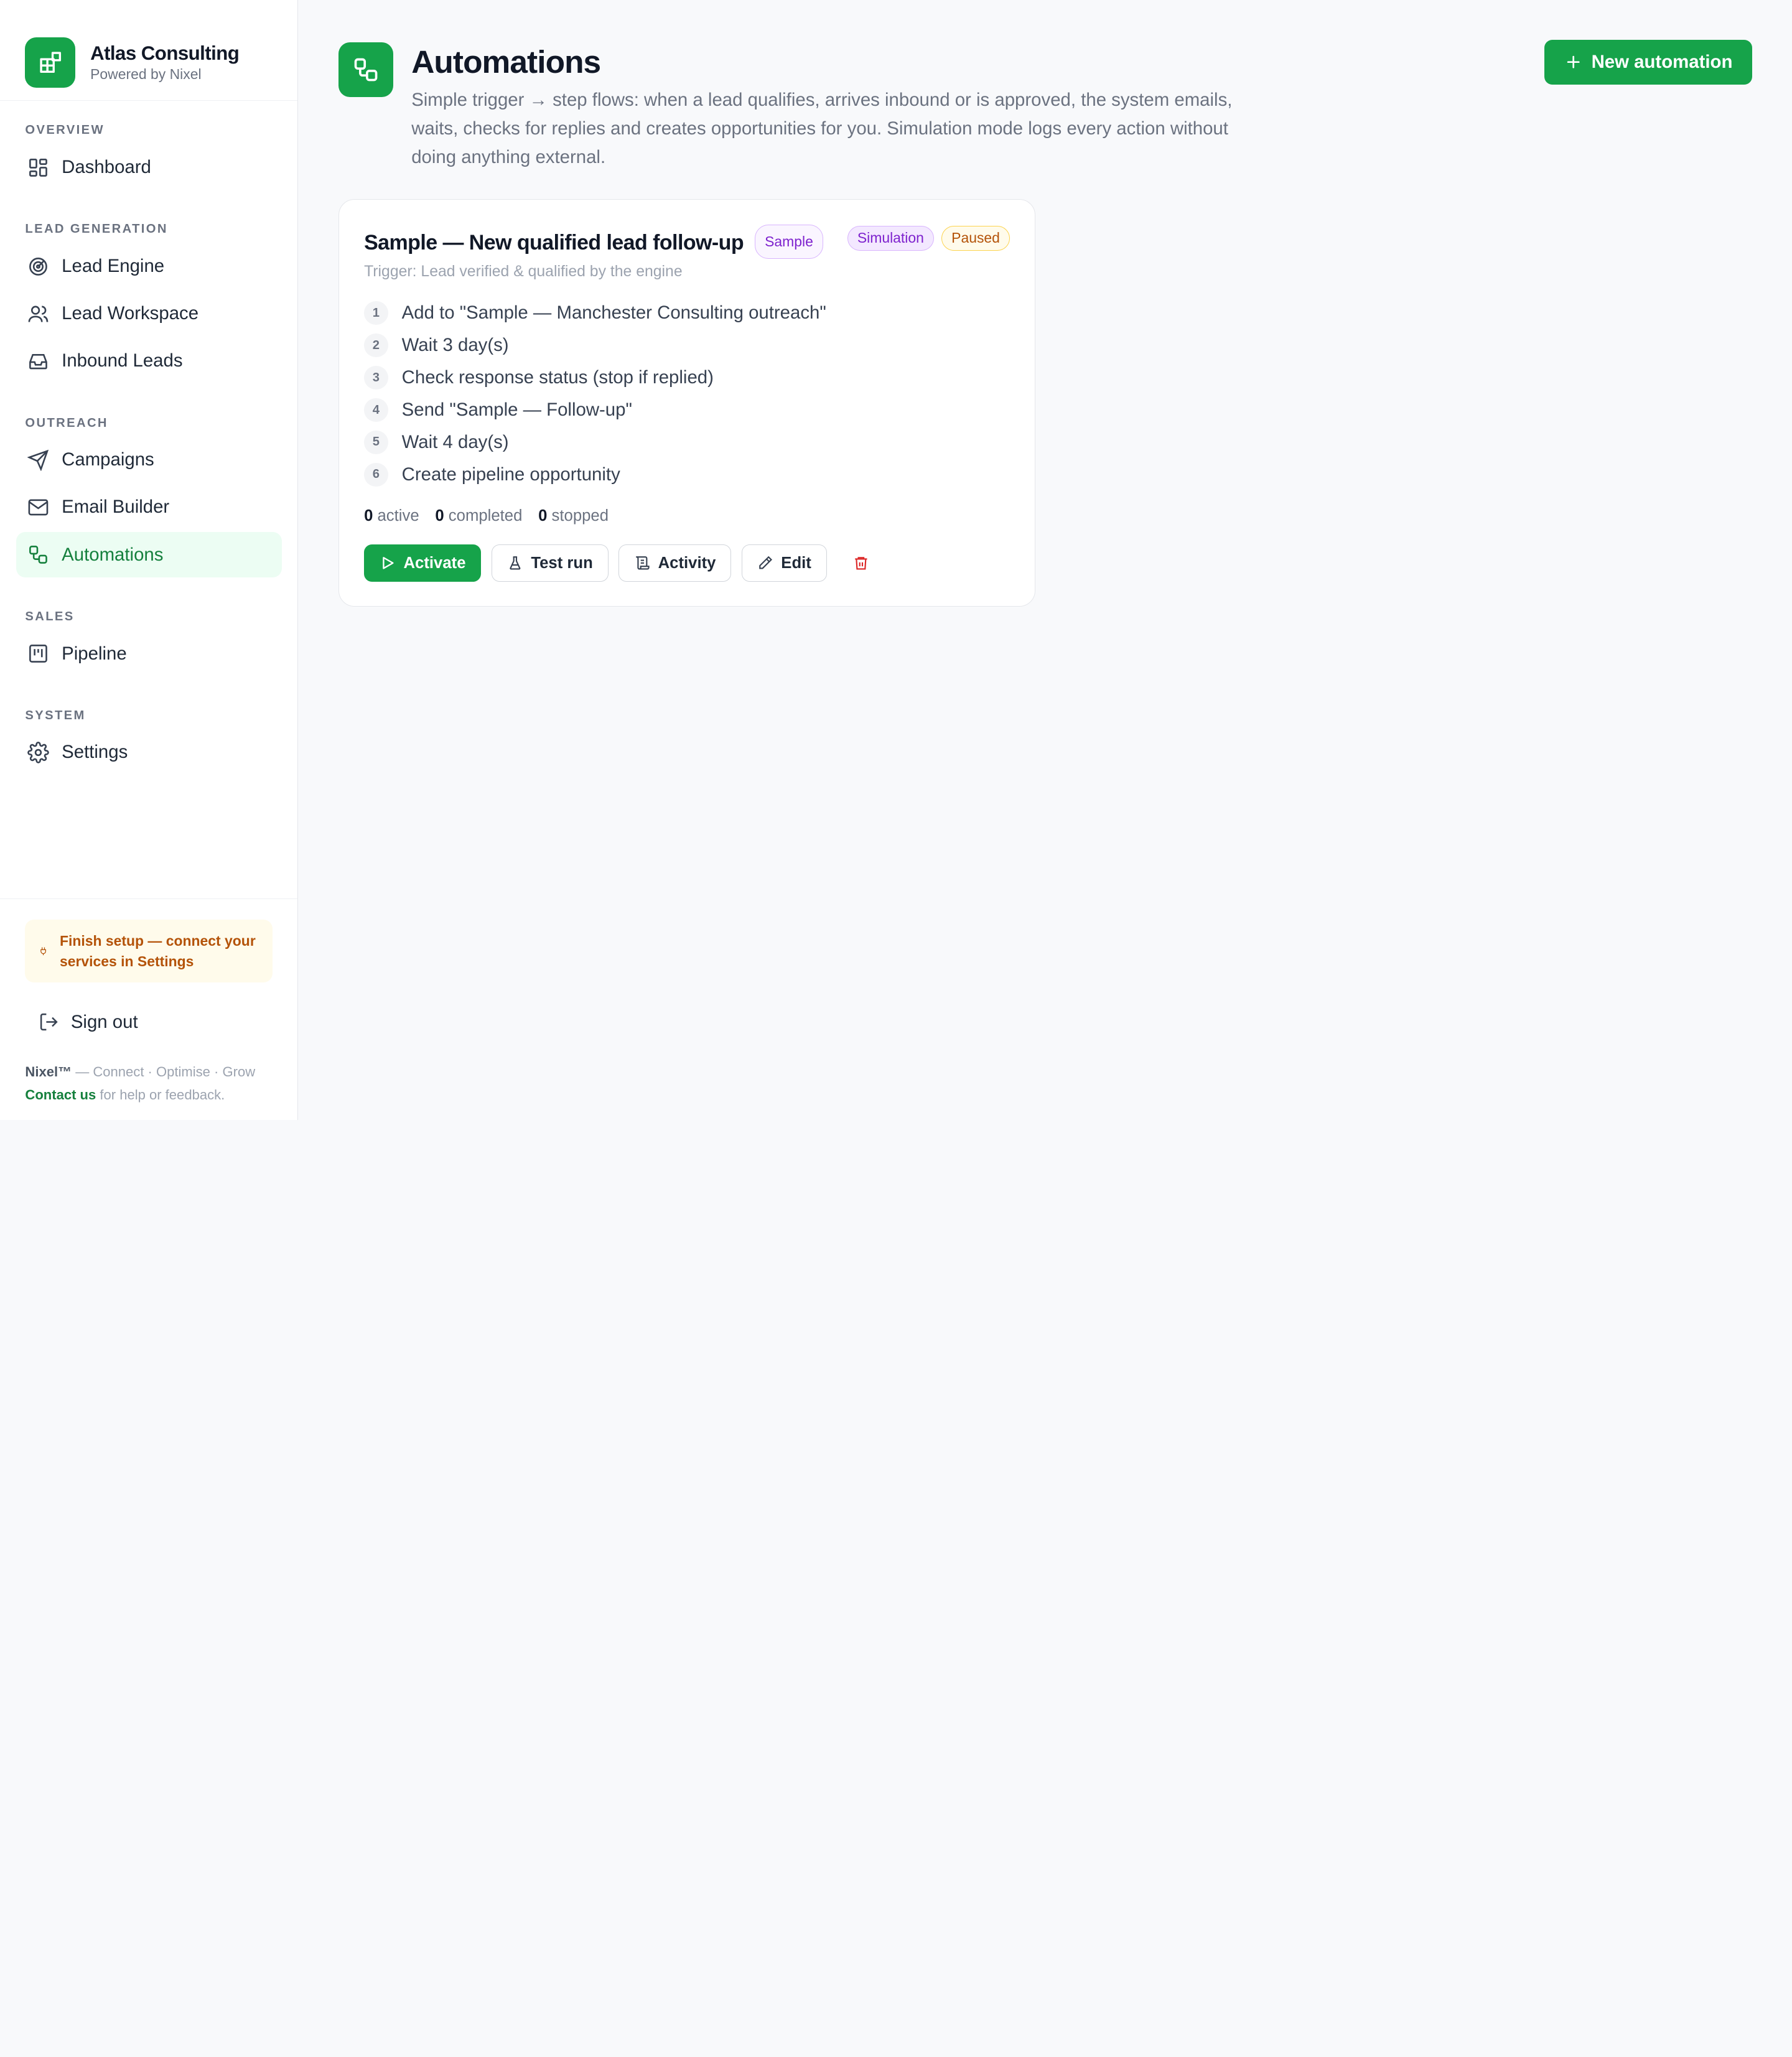  What do you see at coordinates (516, 410) in the screenshot?
I see `step-text: Send "Sample — Follow-up"` at bounding box center [516, 410].